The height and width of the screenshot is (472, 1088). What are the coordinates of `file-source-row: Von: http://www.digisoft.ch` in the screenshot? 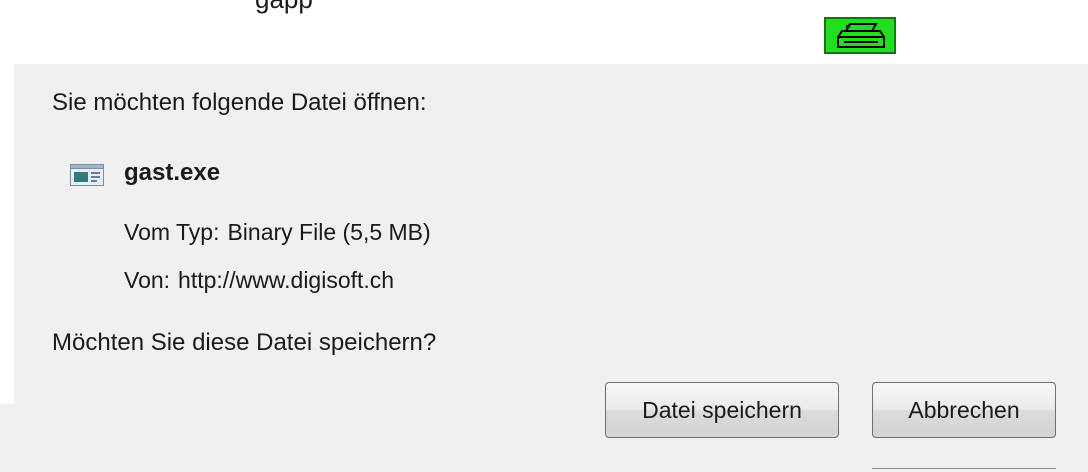 It's located at (259, 280).